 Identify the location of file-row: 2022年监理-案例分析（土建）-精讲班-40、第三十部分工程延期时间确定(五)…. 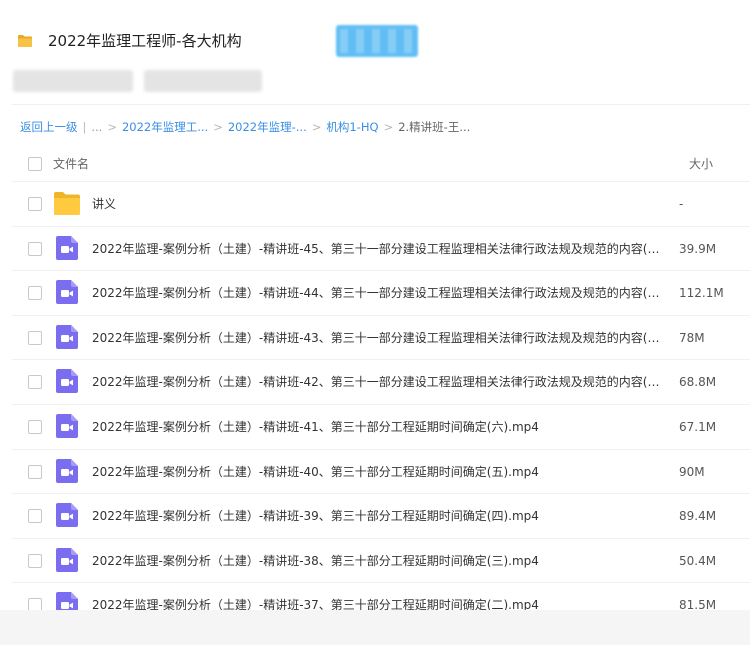
(381, 472).